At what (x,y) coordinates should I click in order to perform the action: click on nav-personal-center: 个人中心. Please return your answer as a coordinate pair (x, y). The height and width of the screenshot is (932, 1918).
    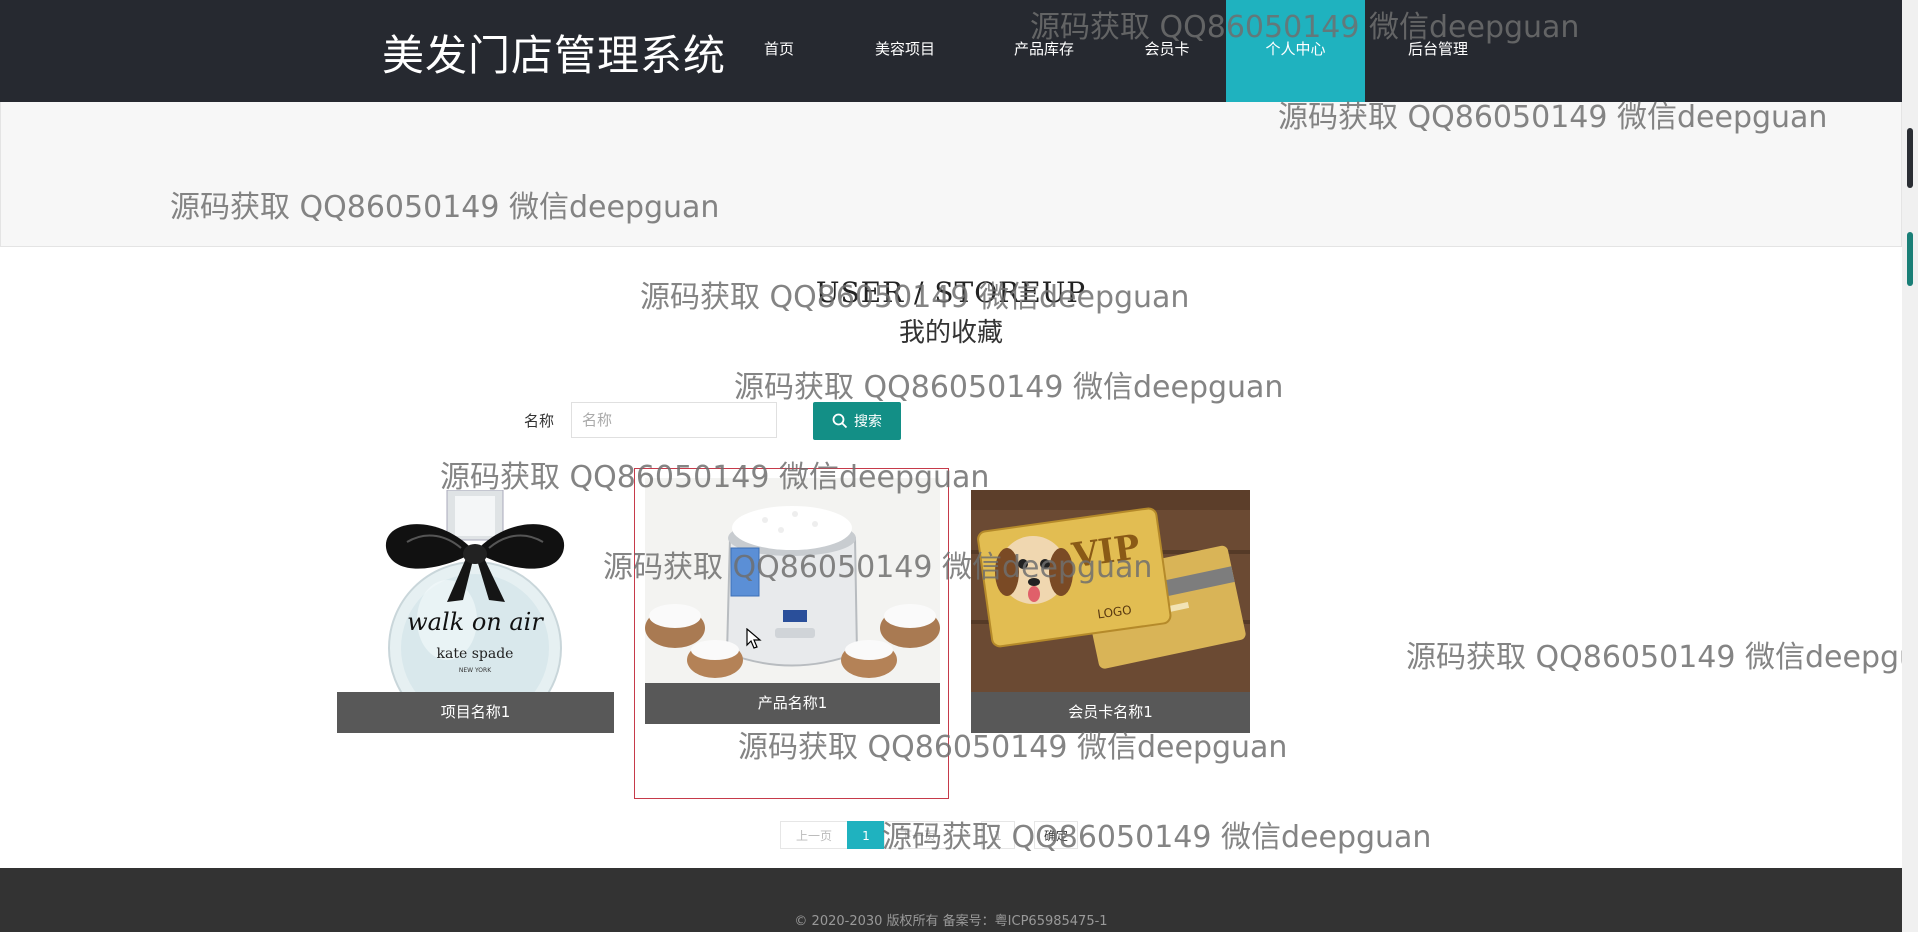
    Looking at the image, I should click on (1295, 51).